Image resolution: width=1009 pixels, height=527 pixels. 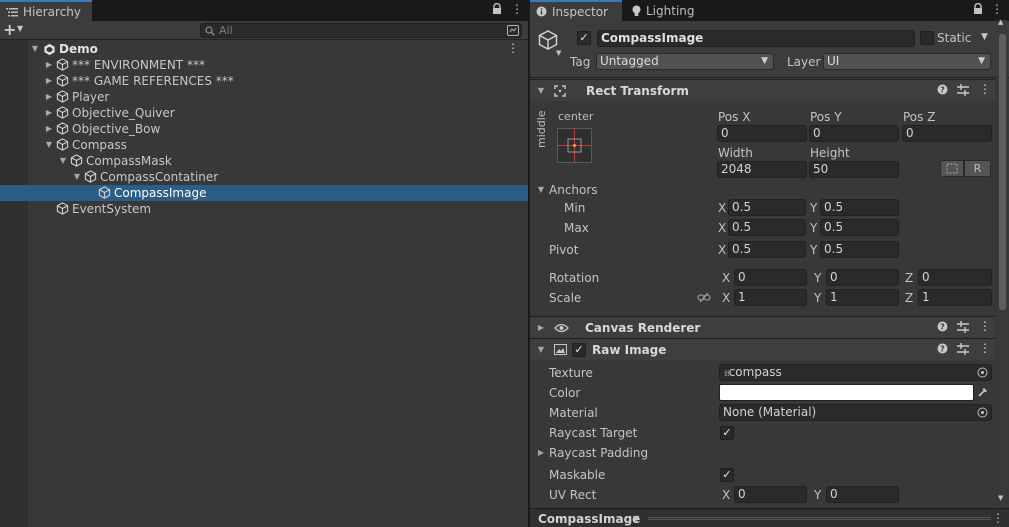 What do you see at coordinates (907, 61) in the screenshot?
I see `layer-dropdown: UI ▼` at bounding box center [907, 61].